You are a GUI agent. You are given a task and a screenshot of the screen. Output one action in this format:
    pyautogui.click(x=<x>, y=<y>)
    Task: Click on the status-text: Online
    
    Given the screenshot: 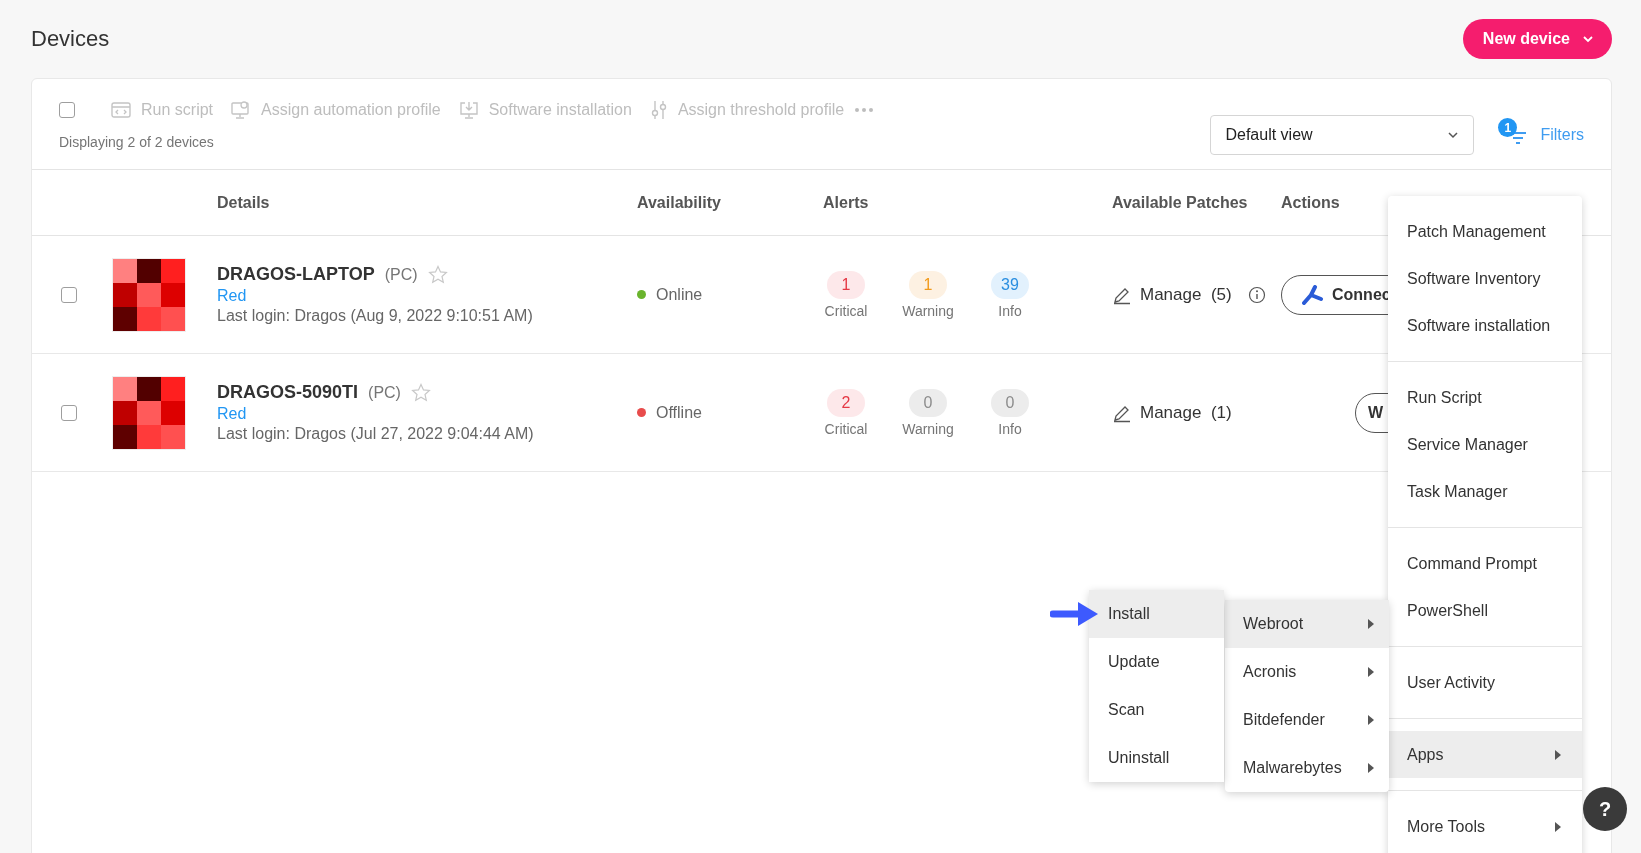 What is the action you would take?
    pyautogui.click(x=679, y=294)
    